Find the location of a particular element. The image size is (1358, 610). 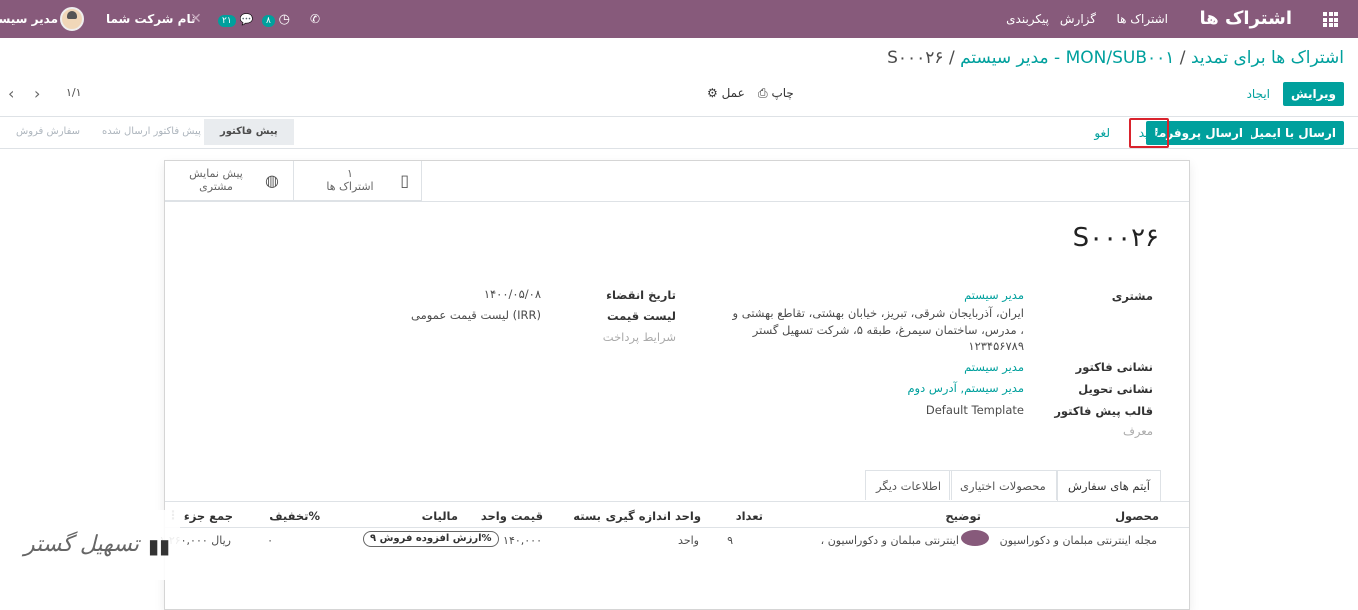

company-switcher: نام شرکت شما is located at coordinates (150, 19).